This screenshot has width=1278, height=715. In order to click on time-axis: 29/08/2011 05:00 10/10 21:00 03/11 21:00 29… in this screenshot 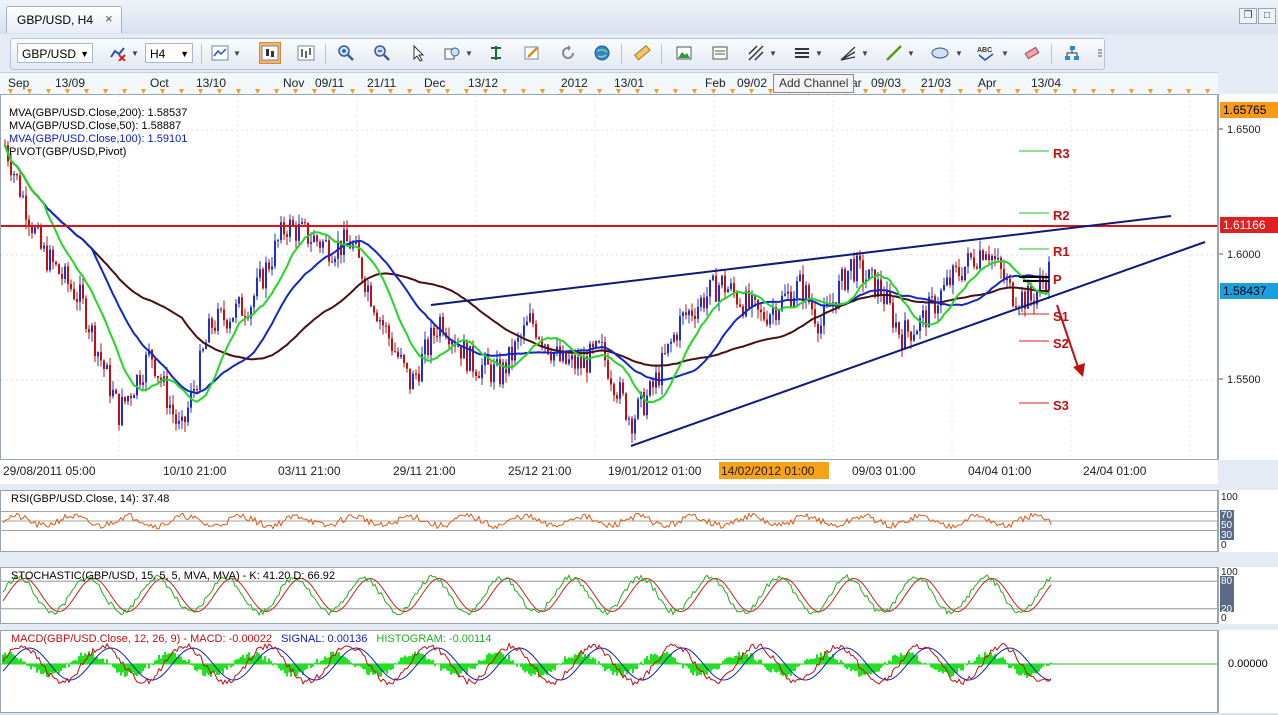, I will do `click(609, 472)`.